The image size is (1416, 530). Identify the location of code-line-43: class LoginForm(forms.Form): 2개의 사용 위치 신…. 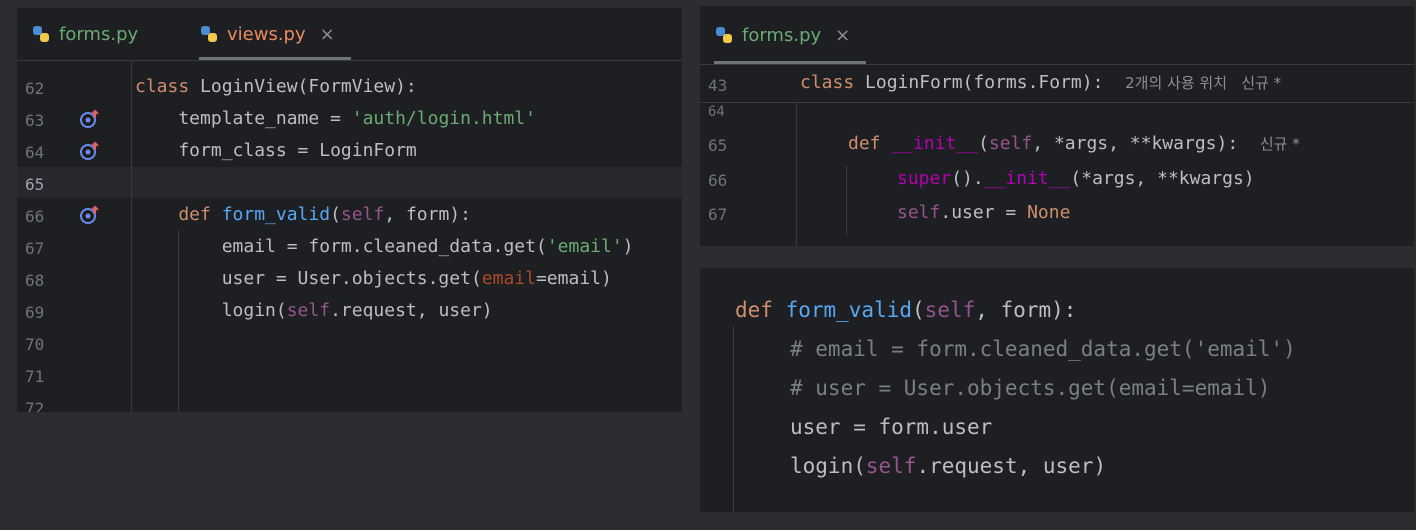
(1041, 82).